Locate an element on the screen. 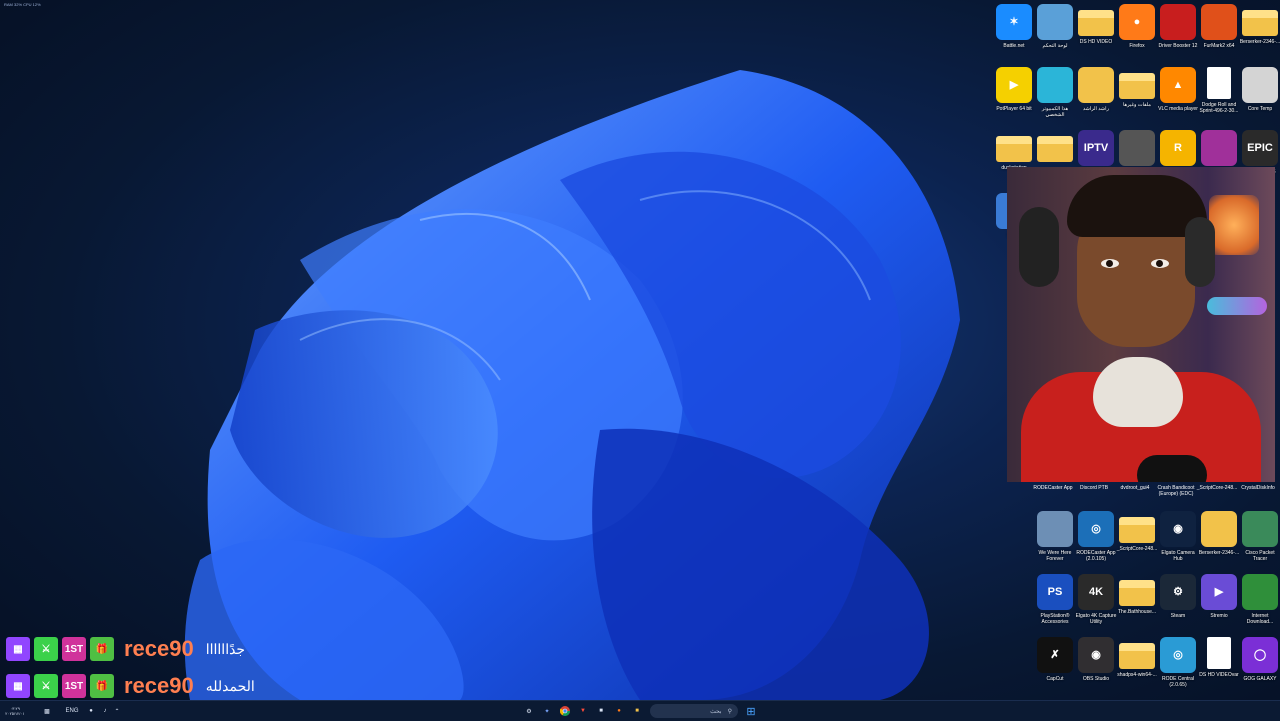 This screenshot has width=1280, height=721. user-folder-icon is located at coordinates (1096, 85).